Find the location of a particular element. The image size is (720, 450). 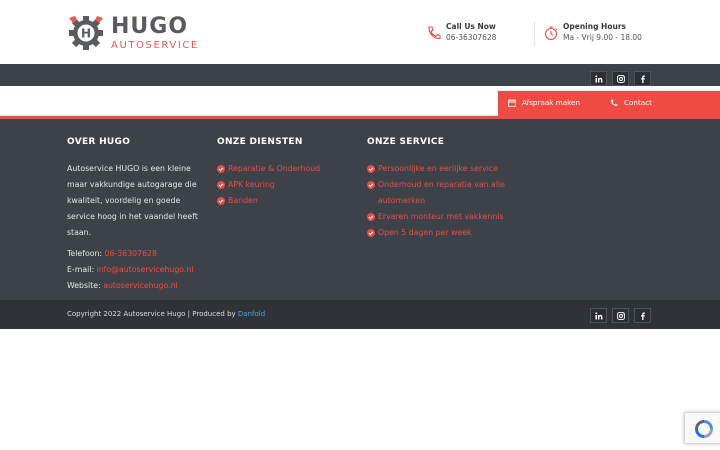

opening-hours-block: Opening Hours Ma - Vrij 9.00 - 18.00 is located at coordinates (598, 36).